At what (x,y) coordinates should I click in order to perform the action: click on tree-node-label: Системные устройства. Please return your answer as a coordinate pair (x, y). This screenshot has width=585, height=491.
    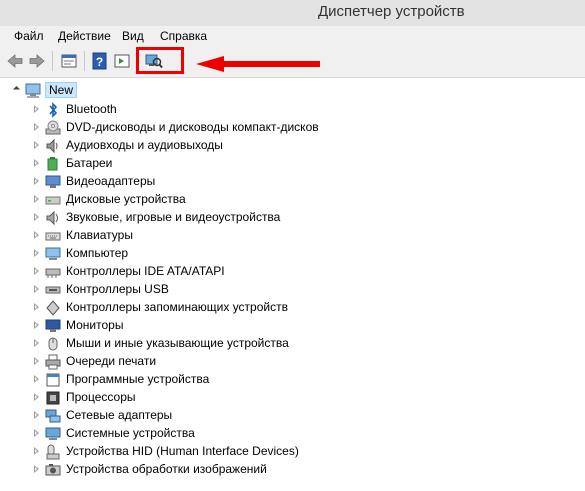
    Looking at the image, I should click on (130, 433).